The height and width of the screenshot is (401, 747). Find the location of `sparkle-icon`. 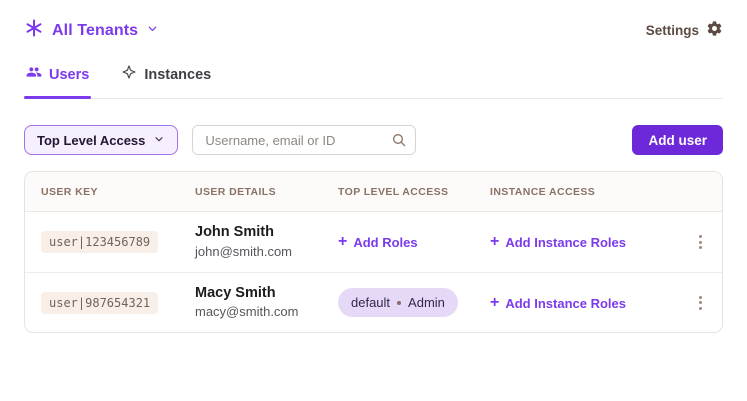

sparkle-icon is located at coordinates (129, 74).